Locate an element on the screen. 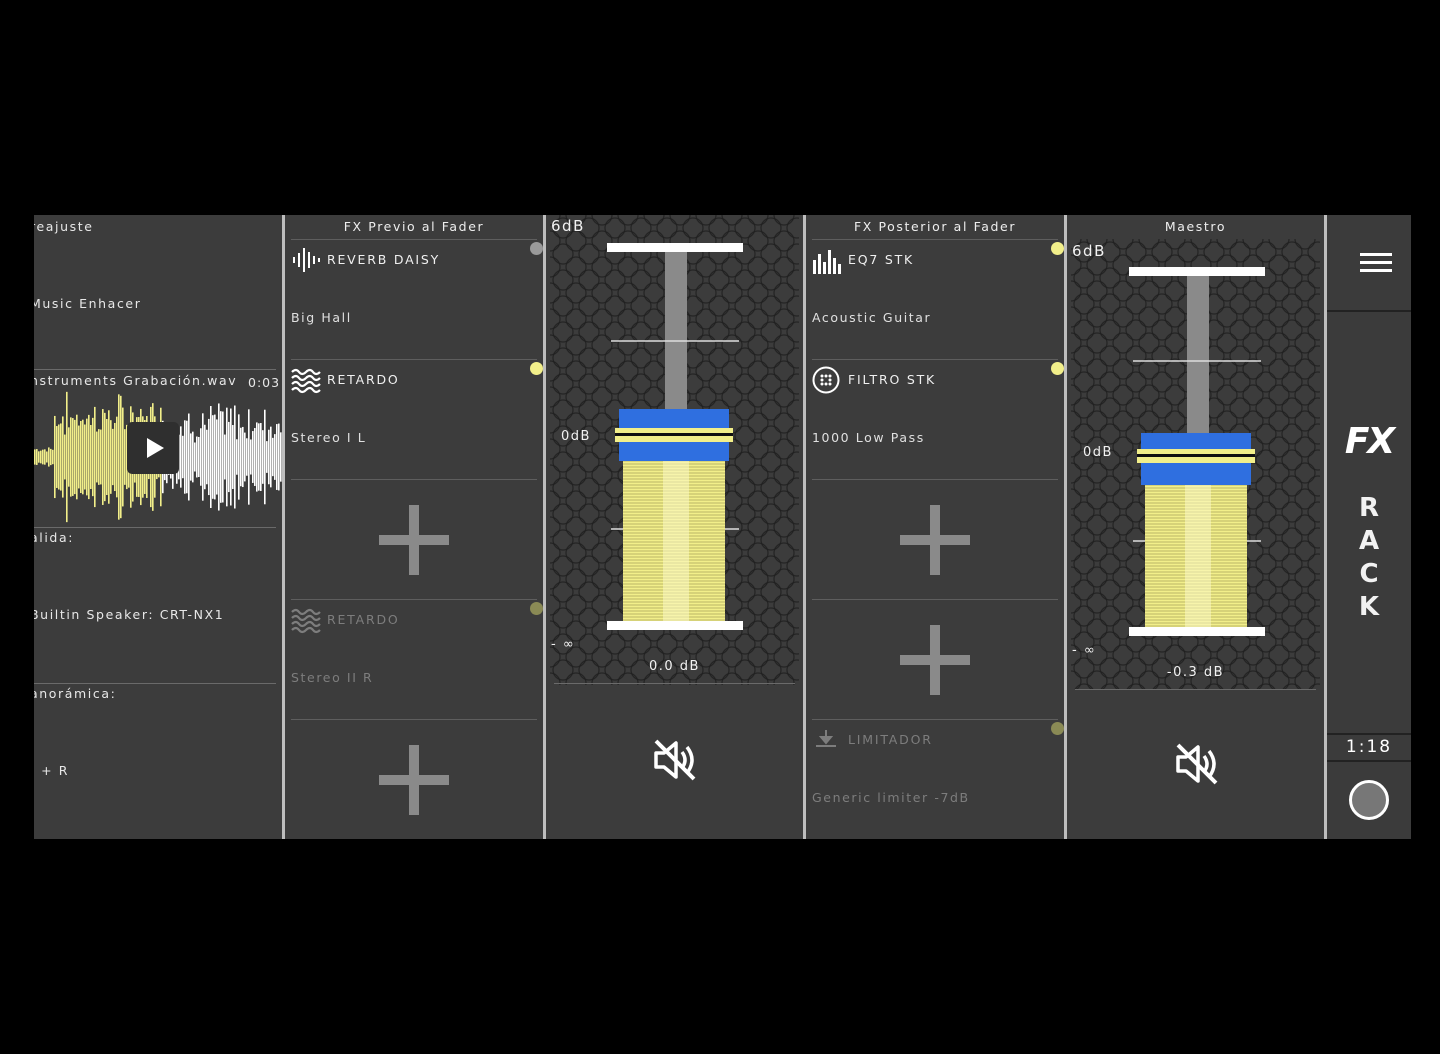  output-label: alida: is located at coordinates (54, 537).